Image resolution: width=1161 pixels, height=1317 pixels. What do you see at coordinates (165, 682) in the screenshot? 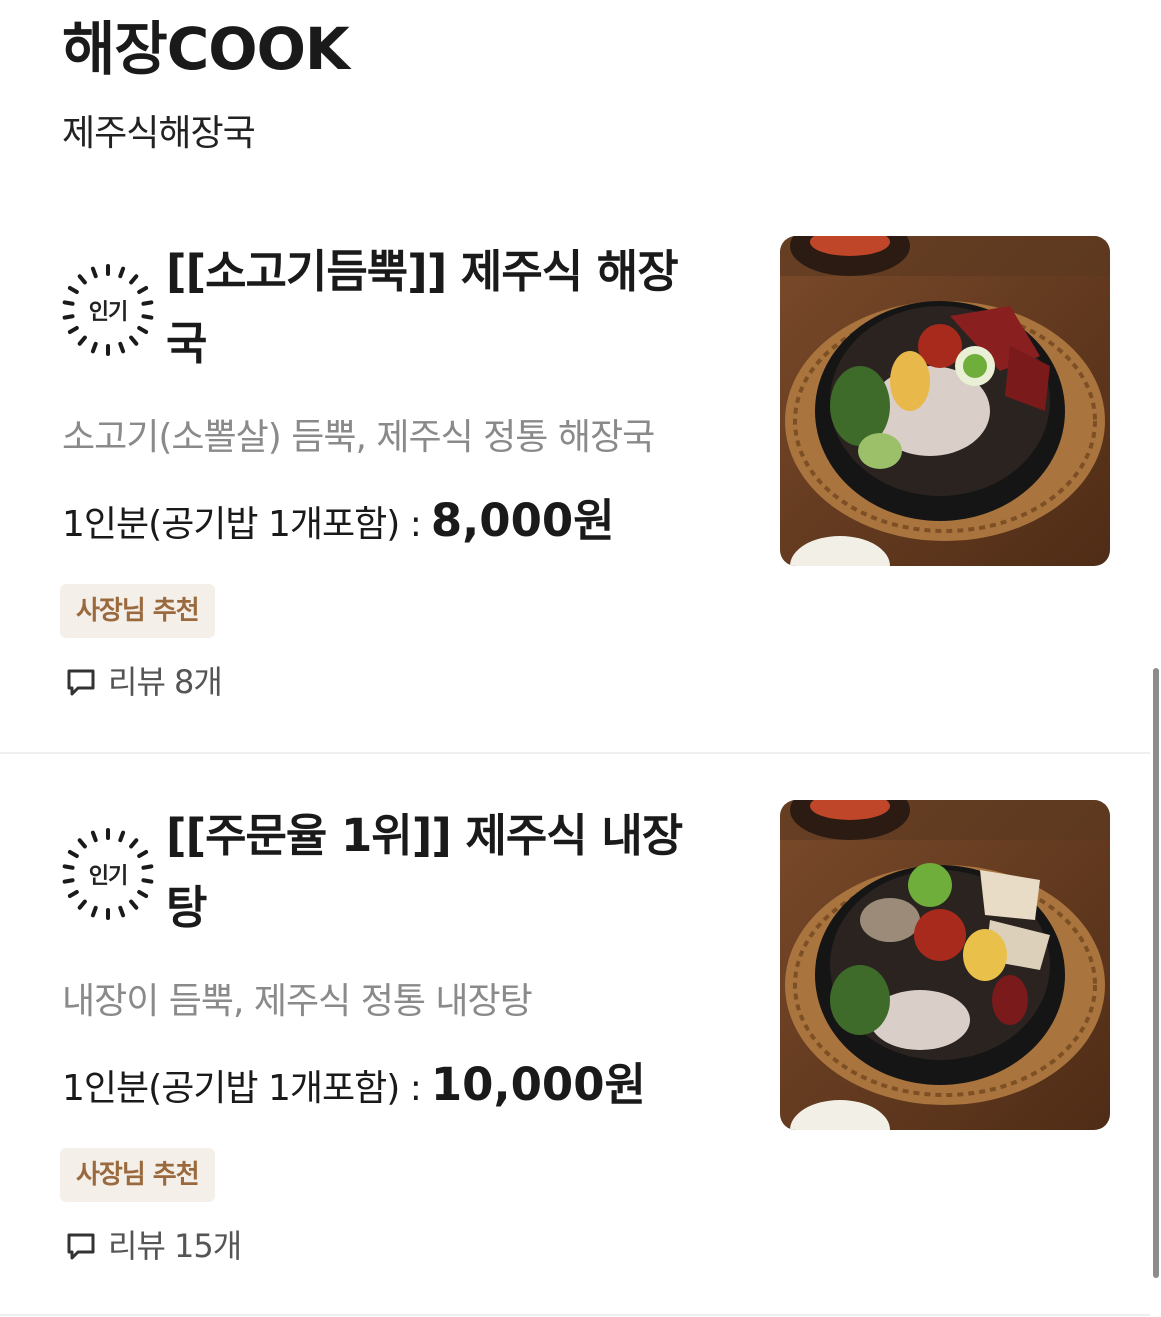
I see `review-count-label: 리뷰 8개` at bounding box center [165, 682].